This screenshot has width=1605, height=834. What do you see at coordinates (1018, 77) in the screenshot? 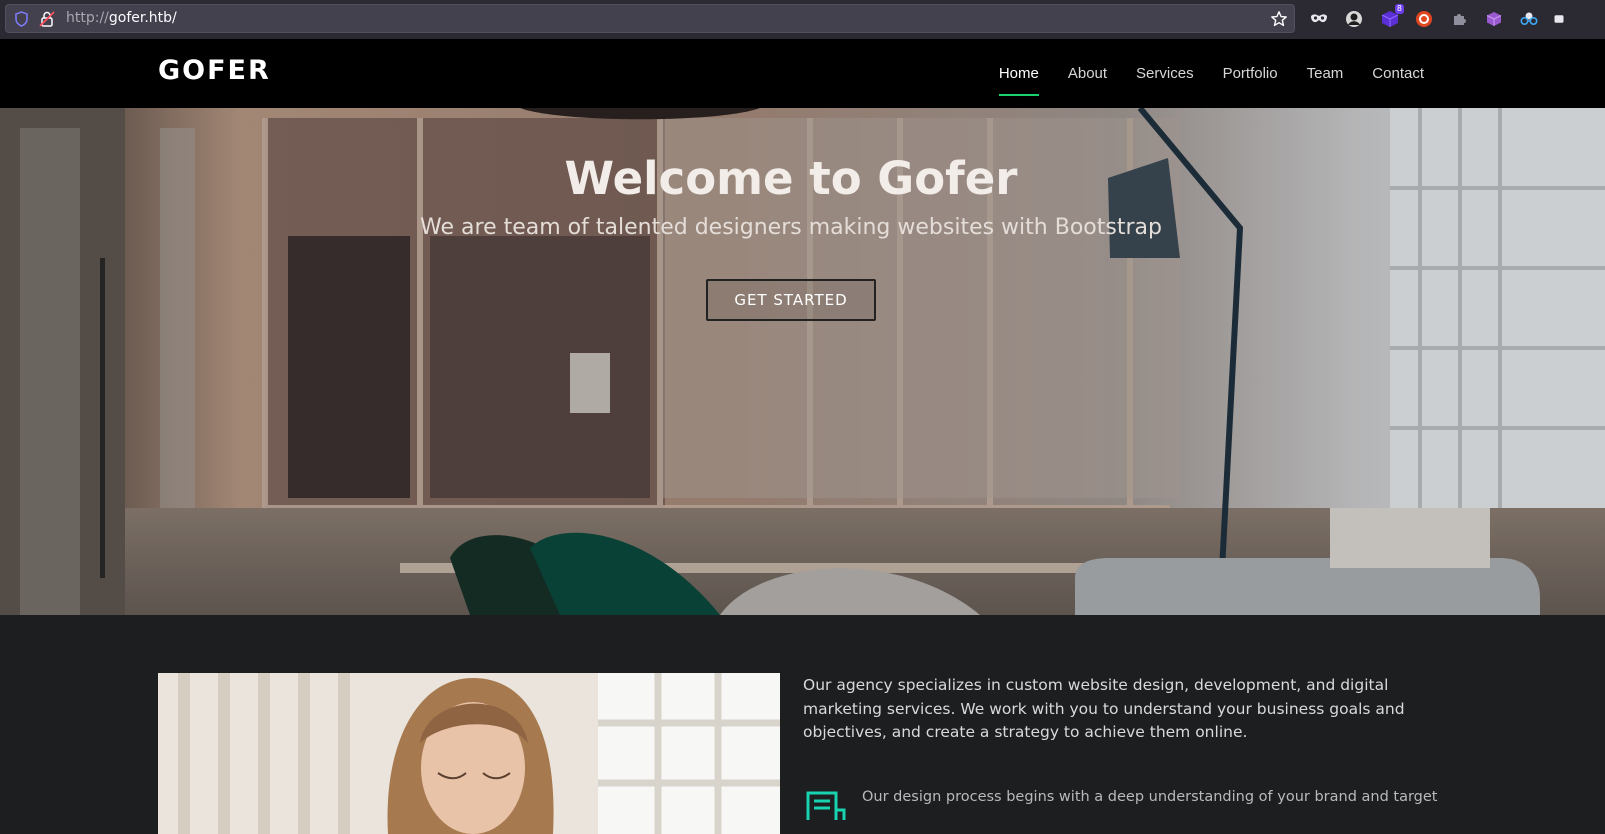
I see `nav-home: Home` at bounding box center [1018, 77].